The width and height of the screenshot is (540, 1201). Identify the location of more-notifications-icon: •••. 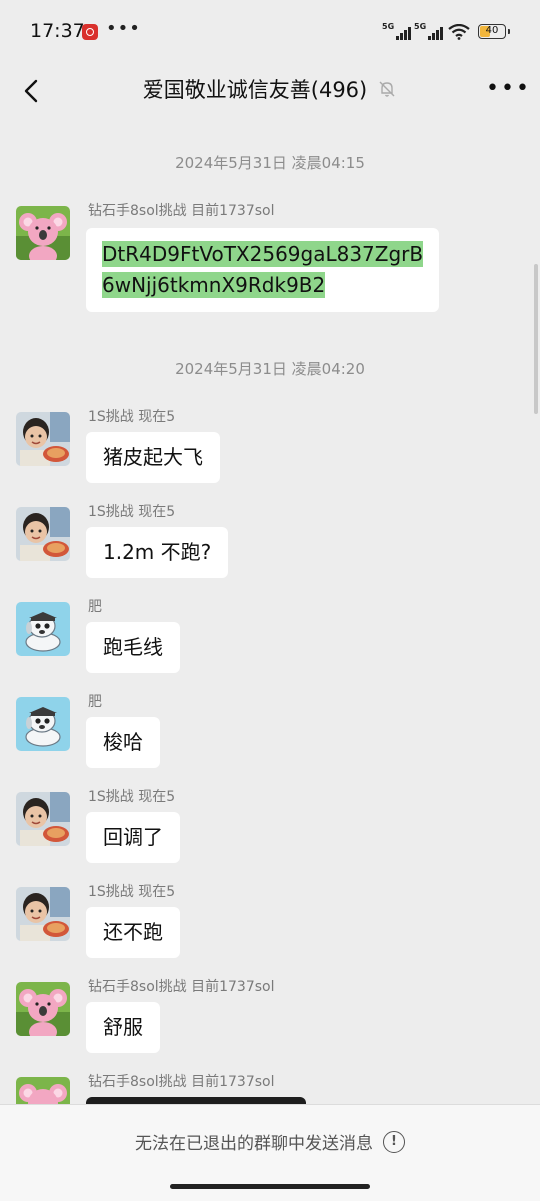
(123, 28).